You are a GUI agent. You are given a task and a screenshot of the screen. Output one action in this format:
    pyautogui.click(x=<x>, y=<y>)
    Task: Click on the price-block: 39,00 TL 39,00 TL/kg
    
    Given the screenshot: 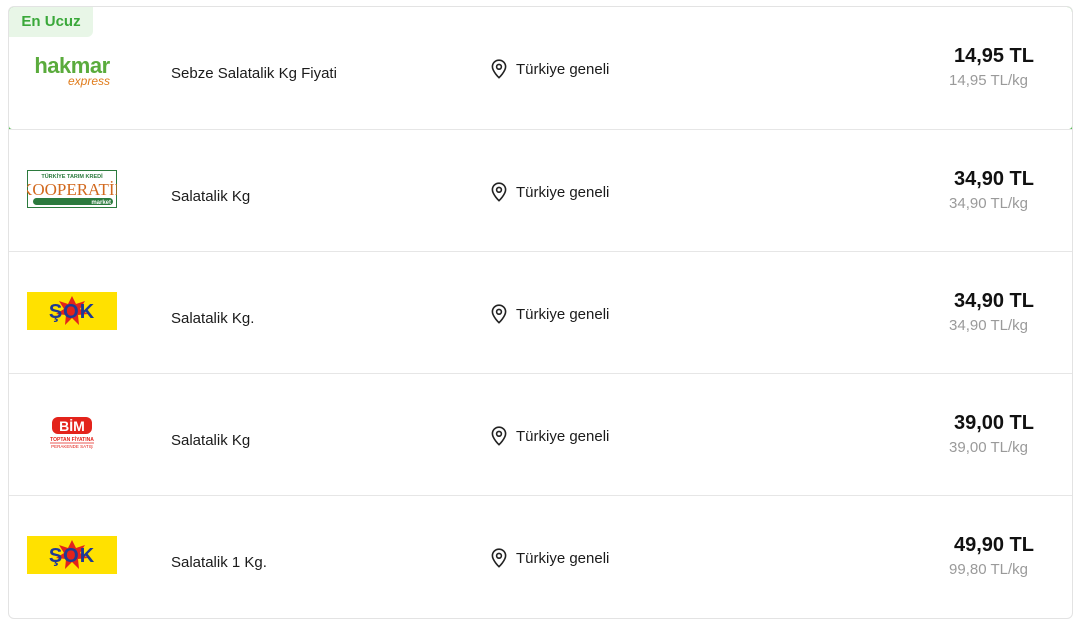 What is the action you would take?
    pyautogui.click(x=991, y=434)
    